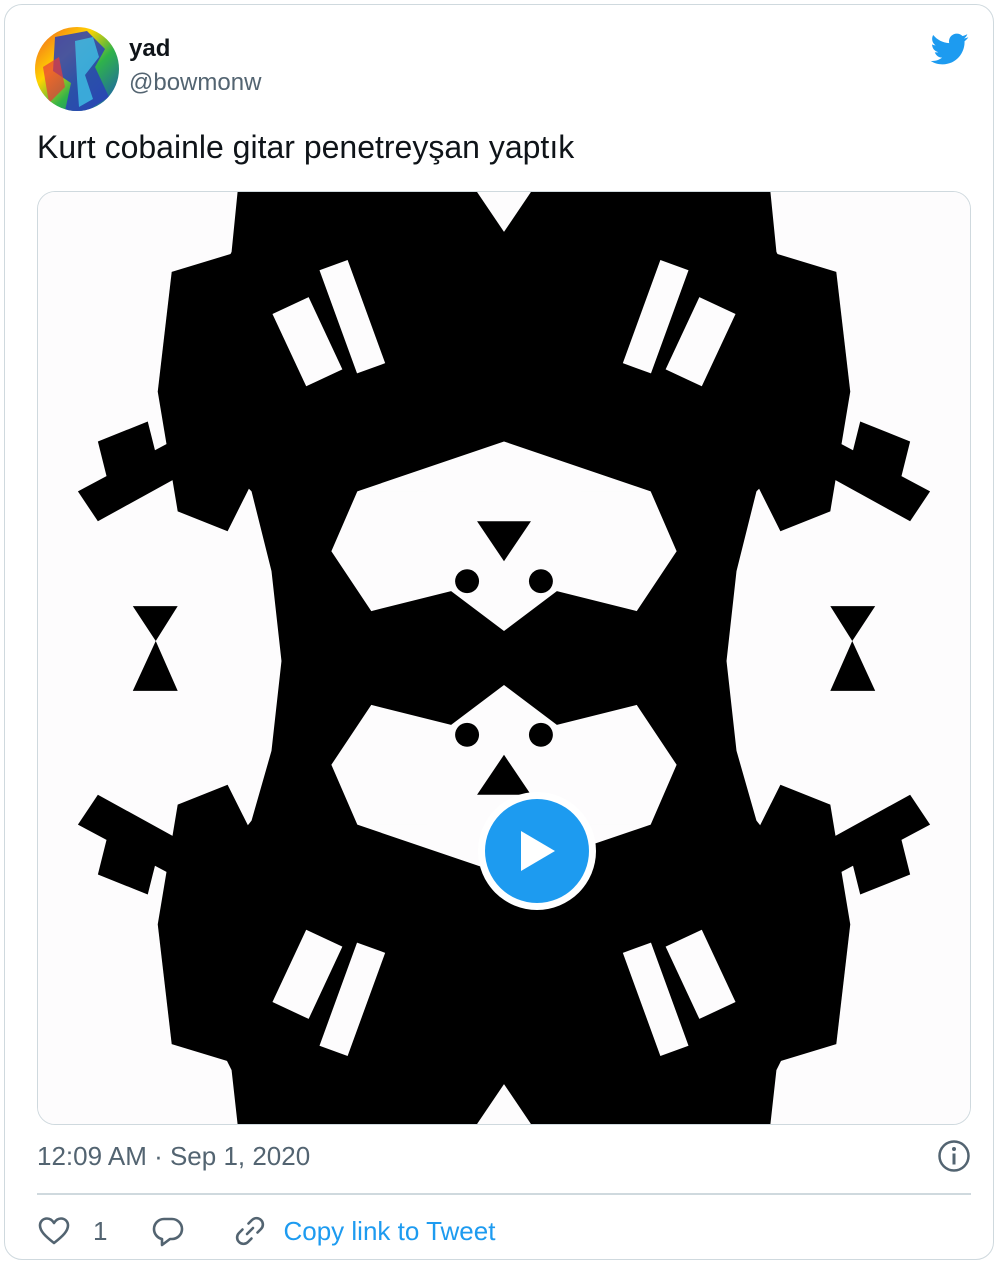  I want to click on copy-link-button: Copy link to Tweet, so click(364, 1231).